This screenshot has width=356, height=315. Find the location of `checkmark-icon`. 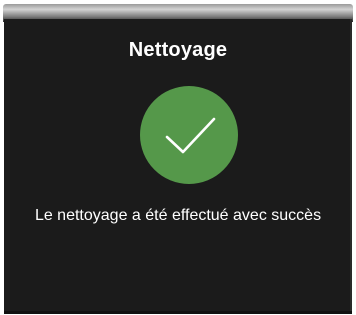

checkmark-icon is located at coordinates (190, 135).